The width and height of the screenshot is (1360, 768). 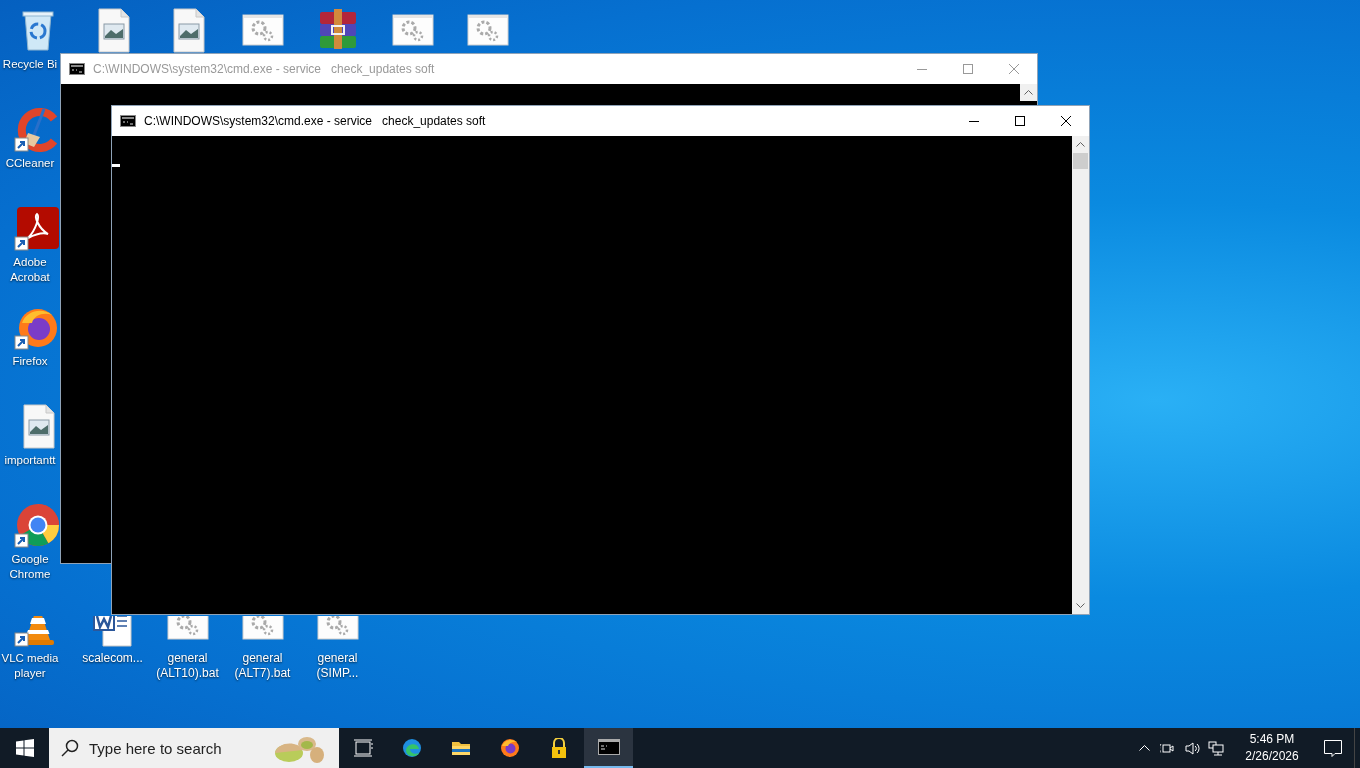 I want to click on search-field: Type here to search, so click(x=194, y=748).